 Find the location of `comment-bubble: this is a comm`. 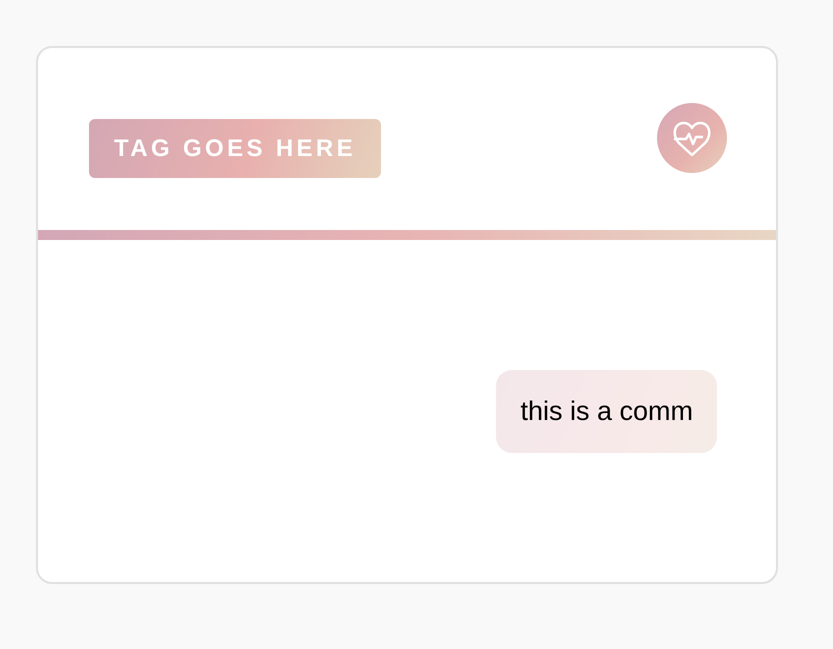

comment-bubble: this is a comm is located at coordinates (606, 411).